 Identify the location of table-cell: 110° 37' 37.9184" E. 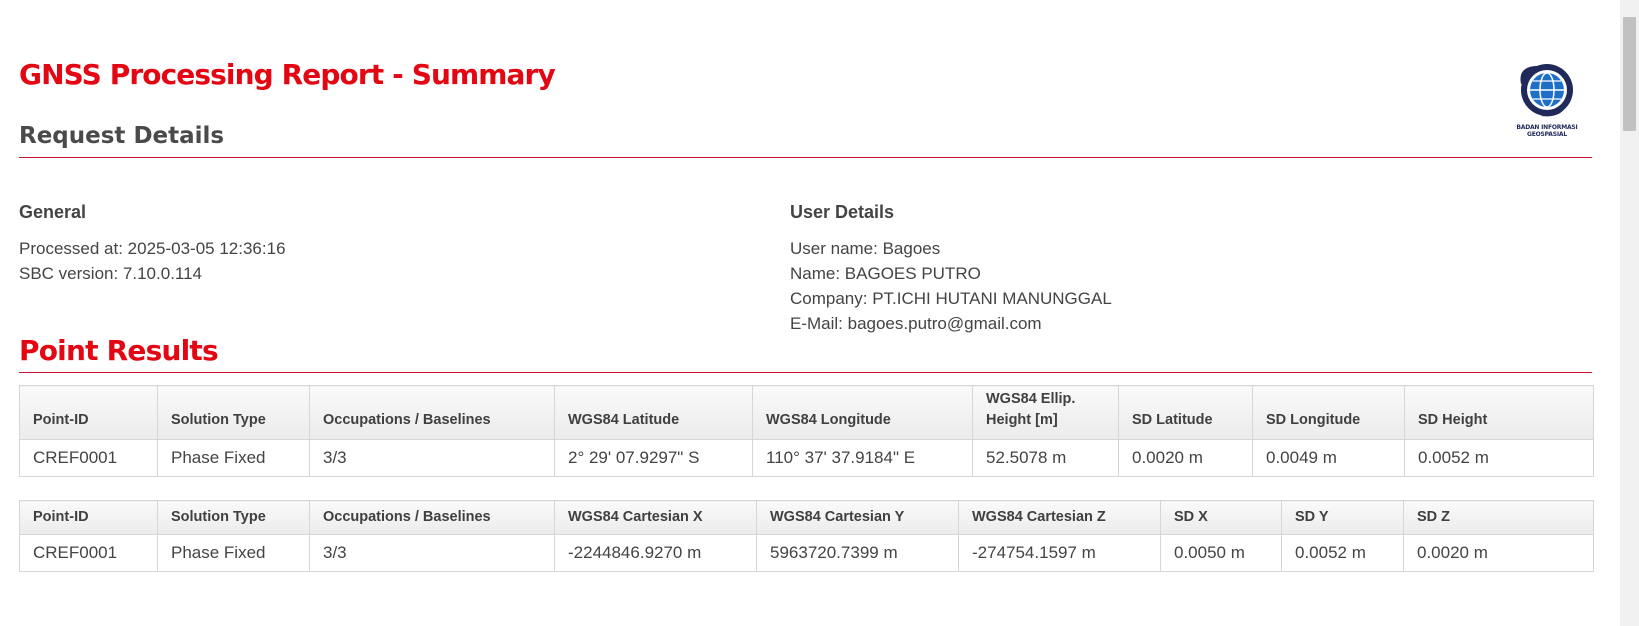
(862, 458).